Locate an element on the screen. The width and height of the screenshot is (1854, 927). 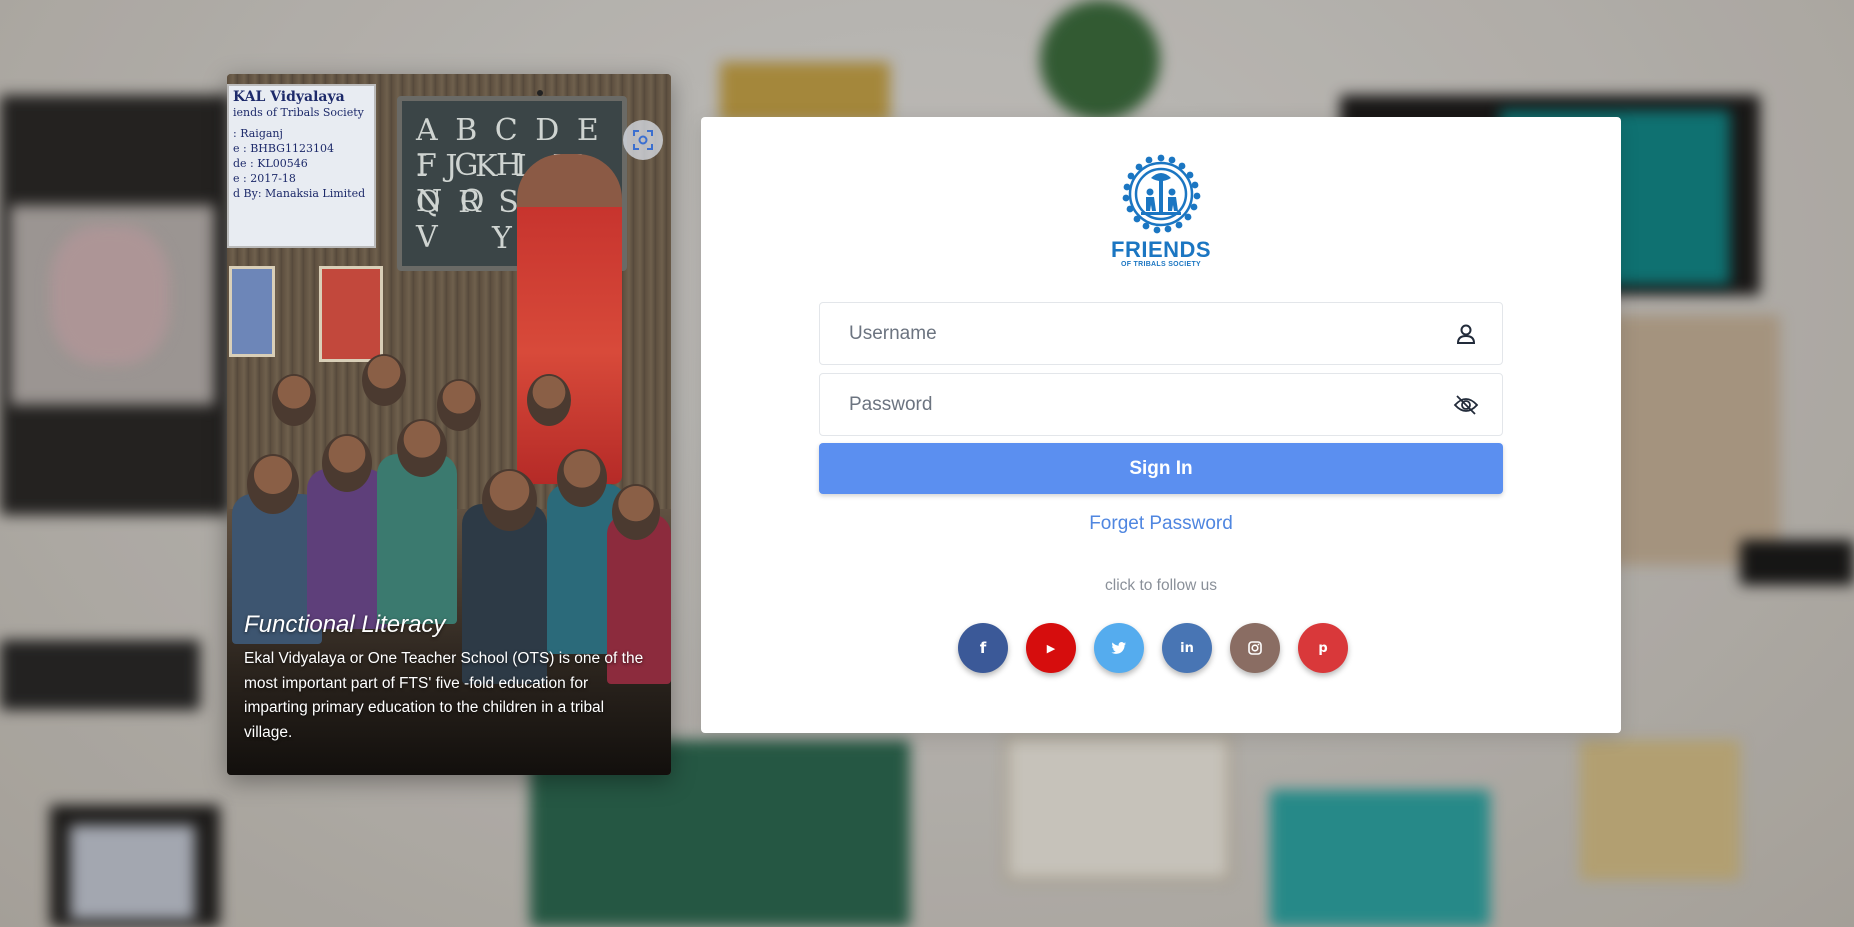
username-field is located at coordinates (1161, 333).